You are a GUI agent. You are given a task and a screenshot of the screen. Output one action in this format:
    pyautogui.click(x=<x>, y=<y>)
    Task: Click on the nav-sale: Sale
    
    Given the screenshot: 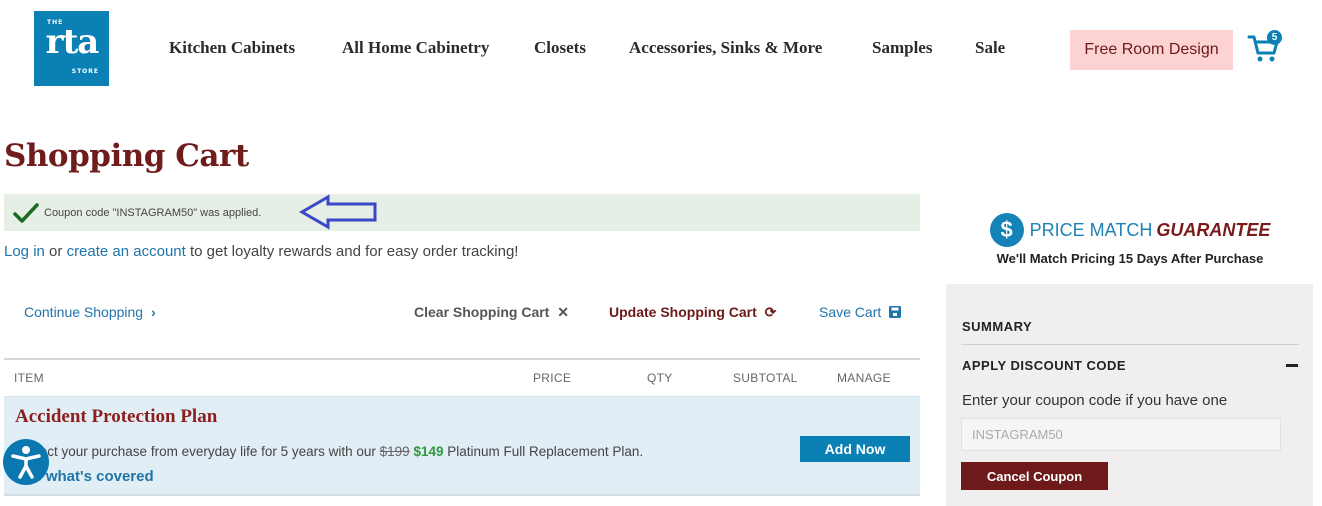 What is the action you would take?
    pyautogui.click(x=990, y=48)
    